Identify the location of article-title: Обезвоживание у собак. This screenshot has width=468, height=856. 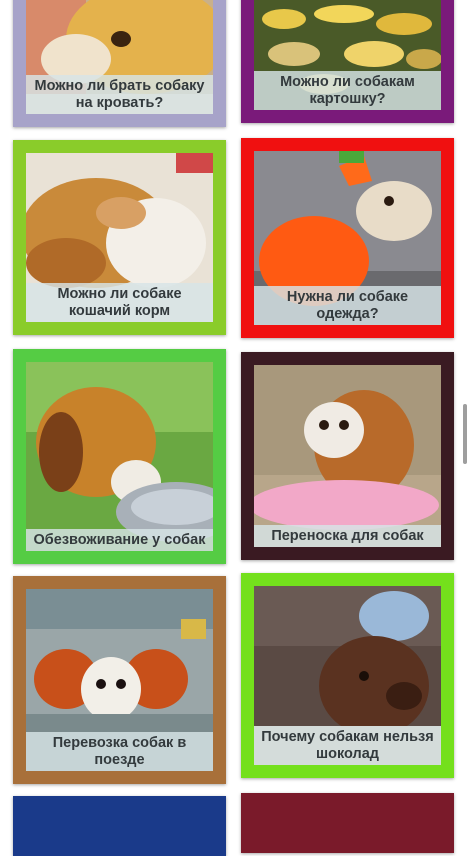
(119, 540).